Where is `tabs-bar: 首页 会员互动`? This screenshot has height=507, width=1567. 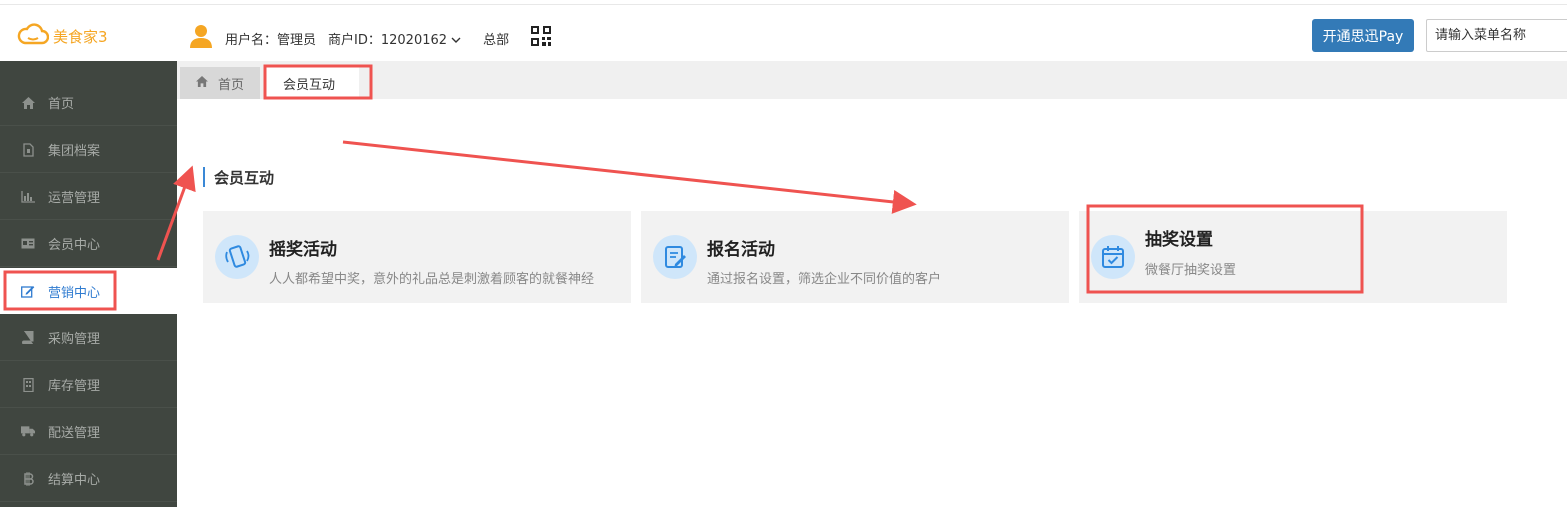
tabs-bar: 首页 会员互动 is located at coordinates (872, 80).